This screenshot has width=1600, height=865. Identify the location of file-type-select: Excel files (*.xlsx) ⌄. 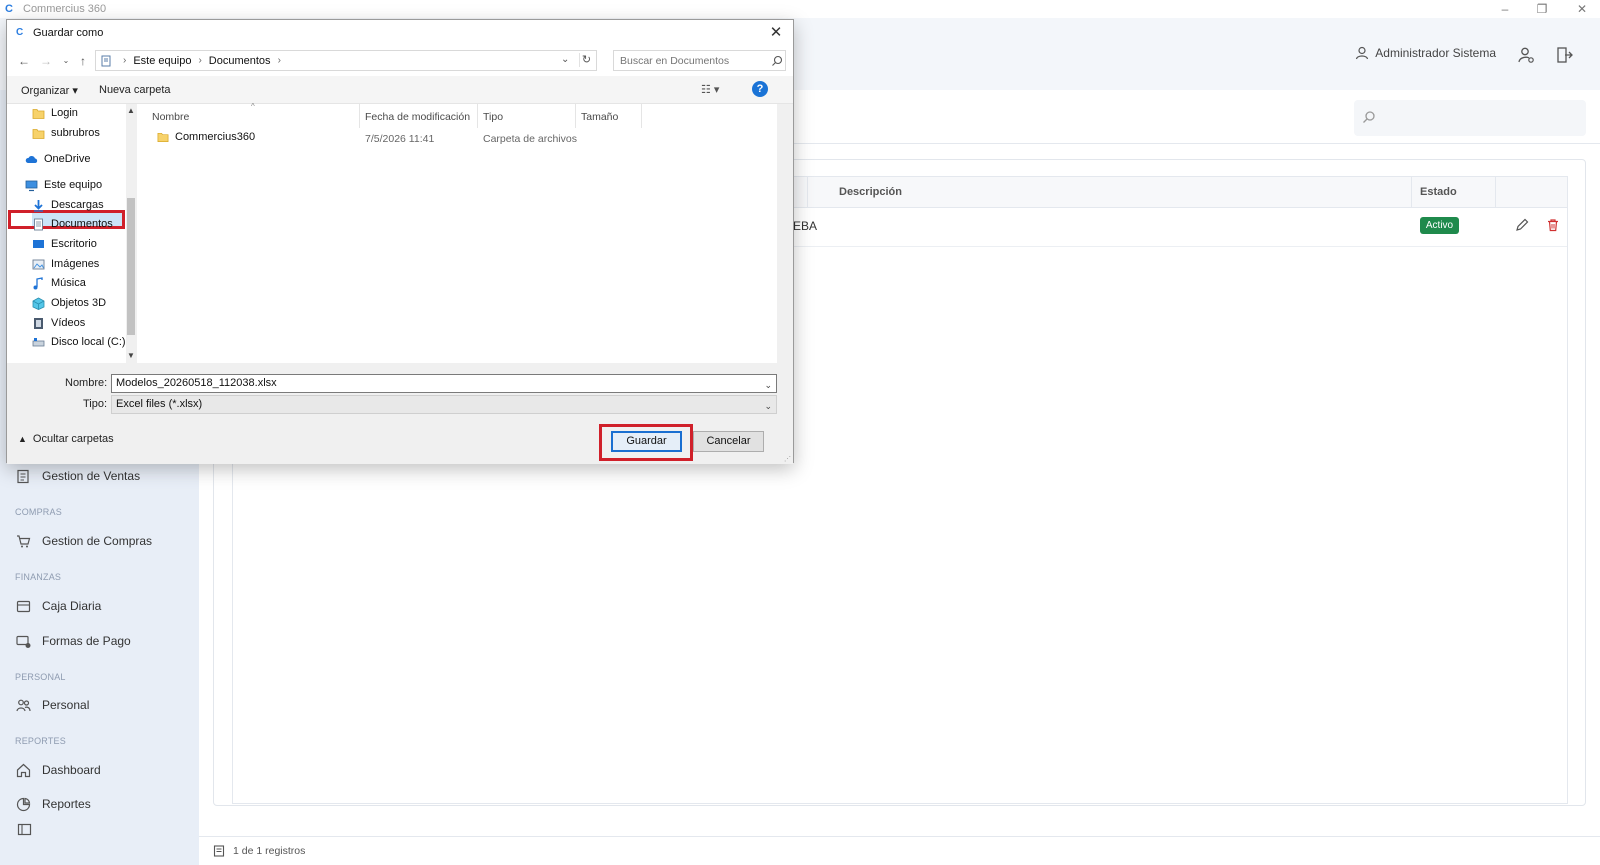
(444, 404).